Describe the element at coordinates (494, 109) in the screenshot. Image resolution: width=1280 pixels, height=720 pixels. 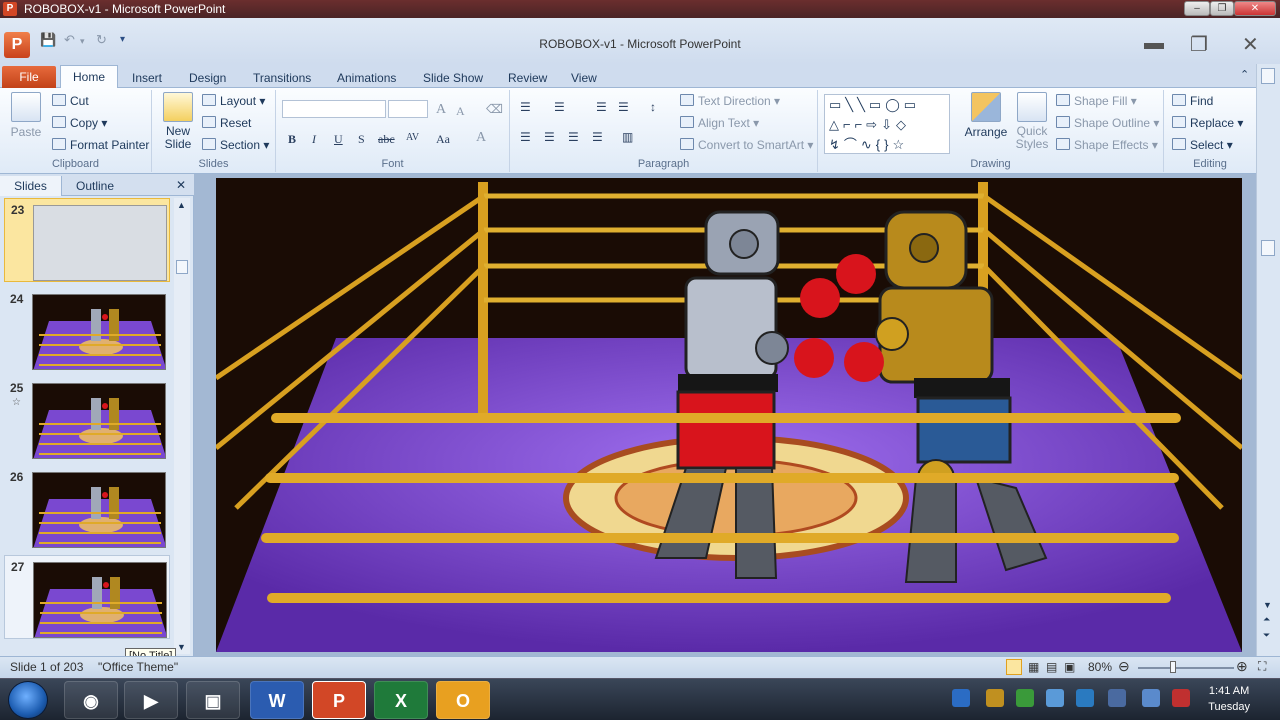
I see `clear-format-icon: ⌫` at that location.